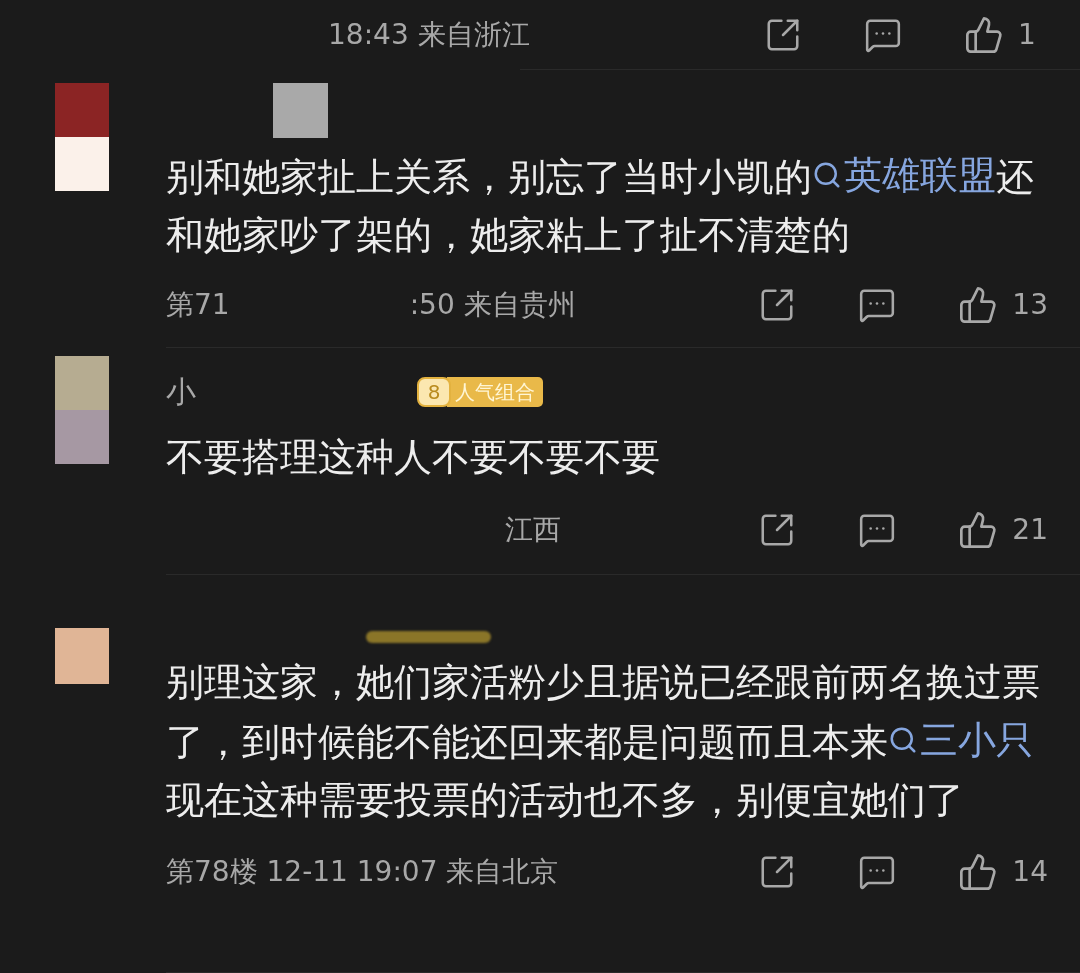 The image size is (1080, 973). Describe the element at coordinates (362, 871) in the screenshot. I see `comment-meta: 第78楼 12-11 19:07 来自北京` at that location.